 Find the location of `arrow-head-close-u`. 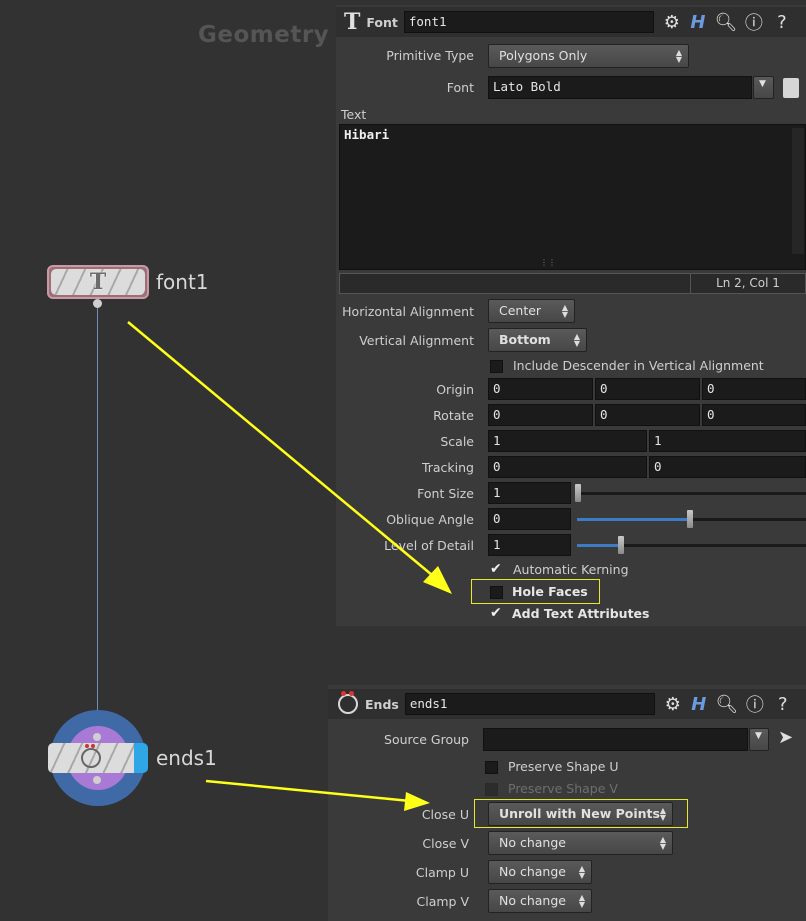

arrow-head-close-u is located at coordinates (417, 801).